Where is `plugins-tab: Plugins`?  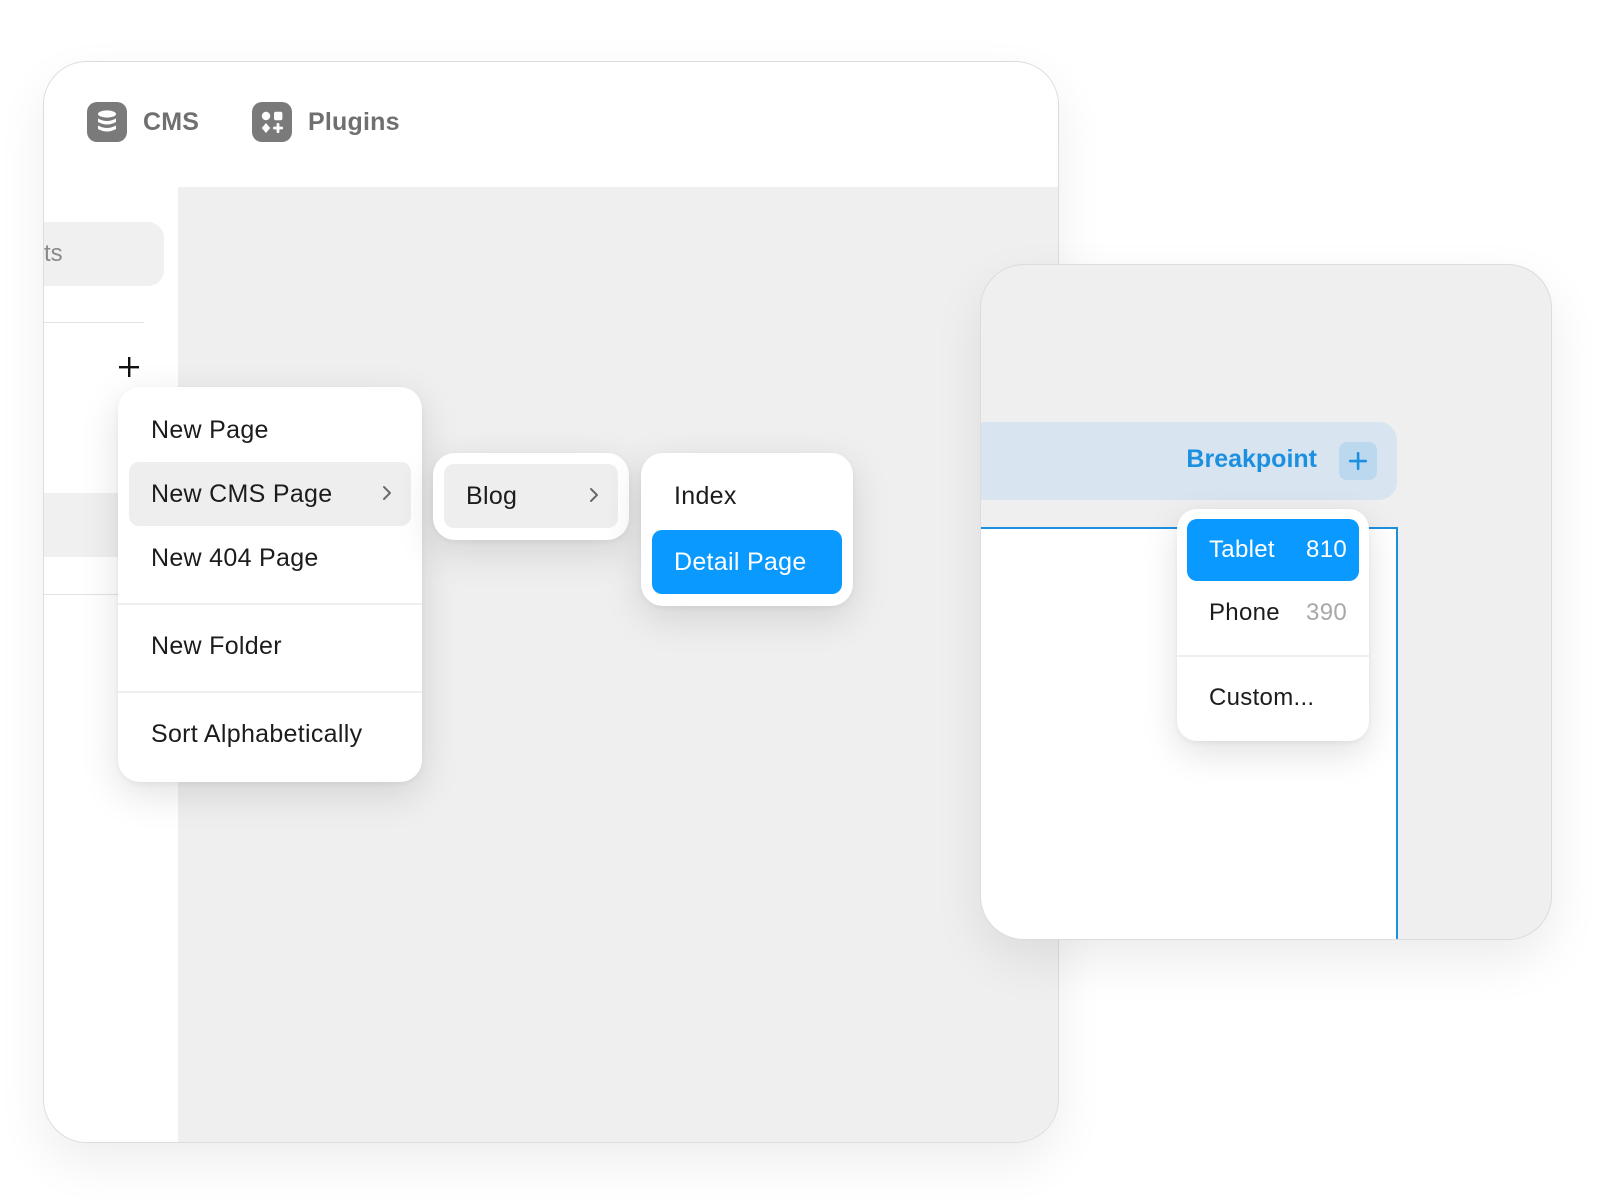
plugins-tab: Plugins is located at coordinates (326, 122).